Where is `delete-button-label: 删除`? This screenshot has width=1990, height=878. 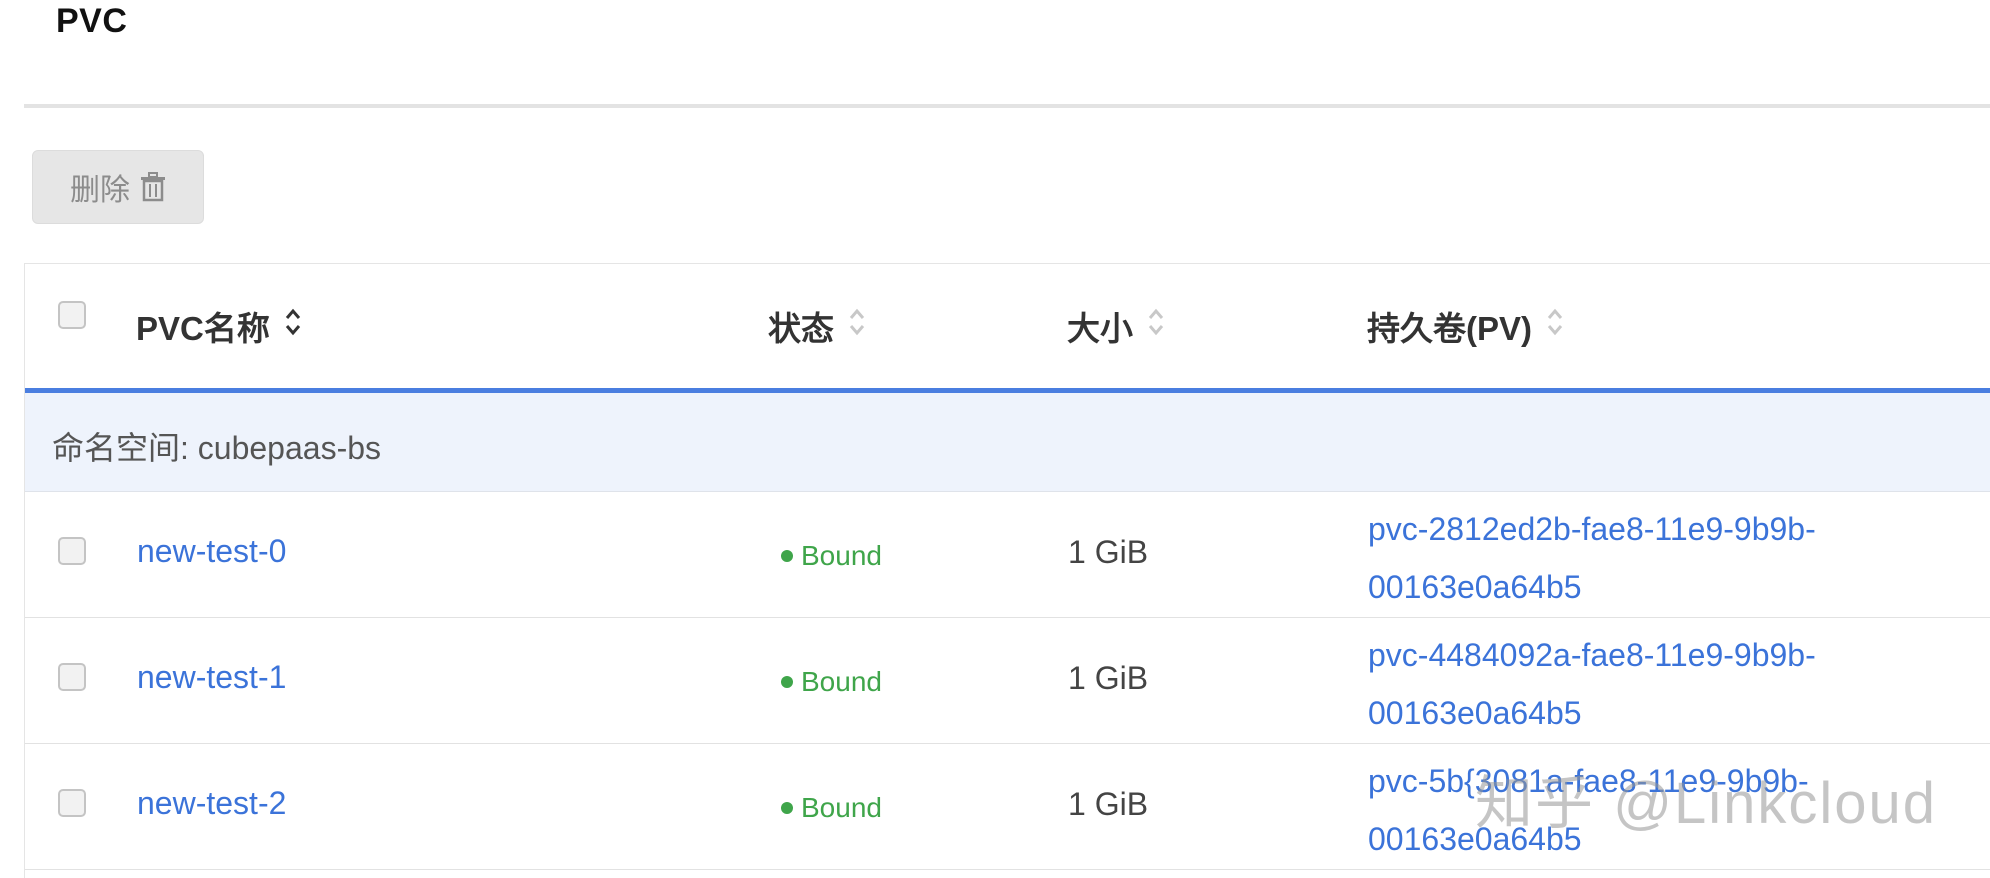 delete-button-label: 删除 is located at coordinates (100, 190).